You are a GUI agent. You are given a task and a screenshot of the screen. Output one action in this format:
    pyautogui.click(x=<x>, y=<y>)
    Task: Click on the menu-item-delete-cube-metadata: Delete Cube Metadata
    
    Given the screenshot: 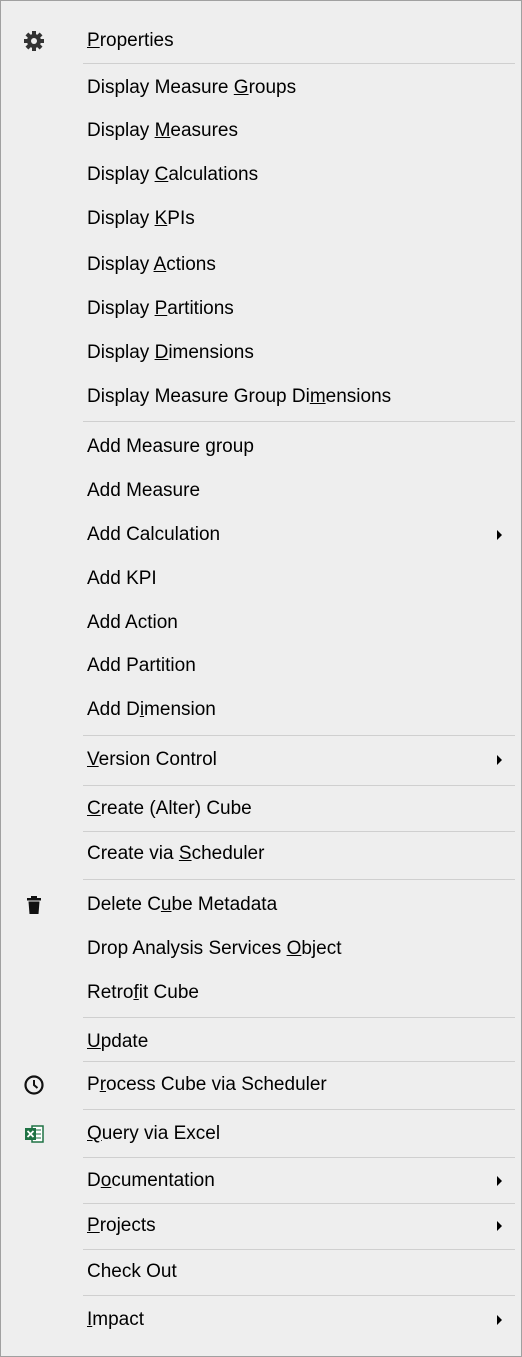 What is the action you would take?
    pyautogui.click(x=261, y=905)
    